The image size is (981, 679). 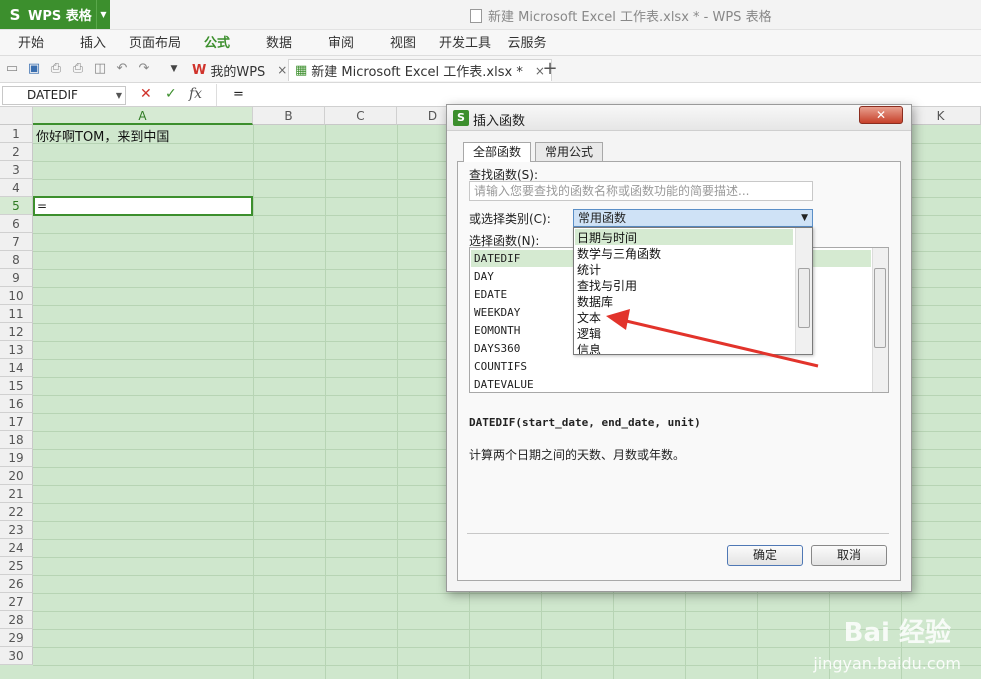 What do you see at coordinates (143, 116) in the screenshot?
I see `column-header: A` at bounding box center [143, 116].